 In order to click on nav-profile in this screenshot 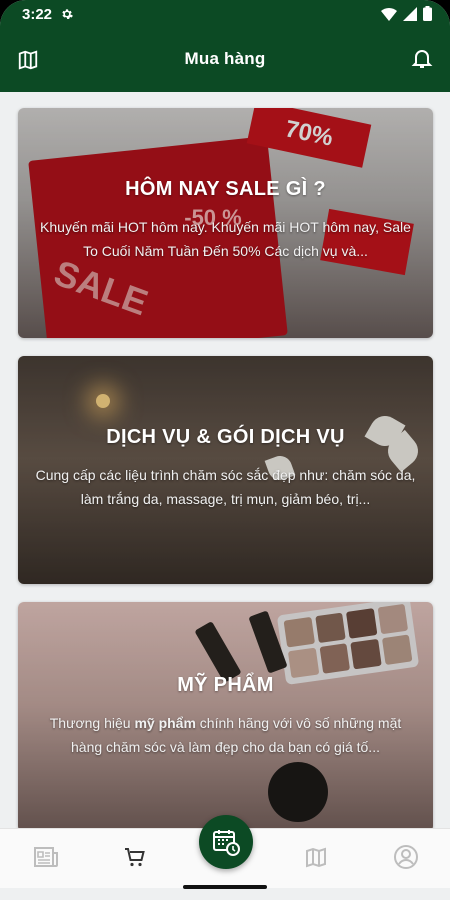, I will do `click(406, 857)`.